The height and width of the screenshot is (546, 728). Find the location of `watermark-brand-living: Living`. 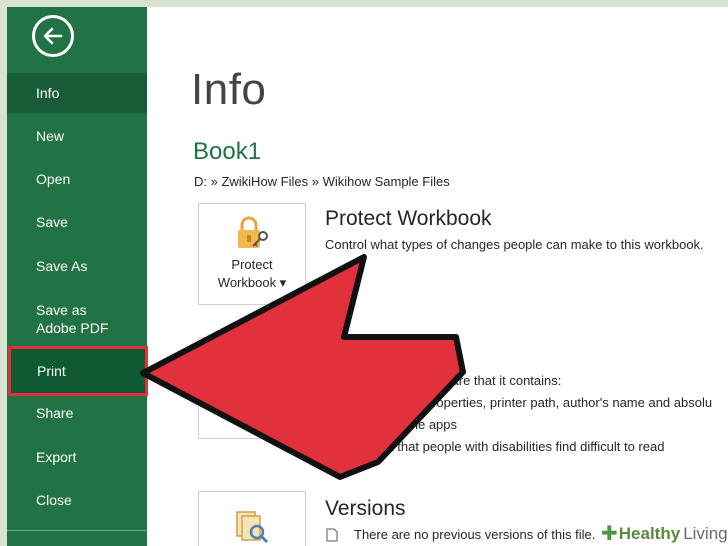

watermark-brand-living: Living is located at coordinates (705, 533).